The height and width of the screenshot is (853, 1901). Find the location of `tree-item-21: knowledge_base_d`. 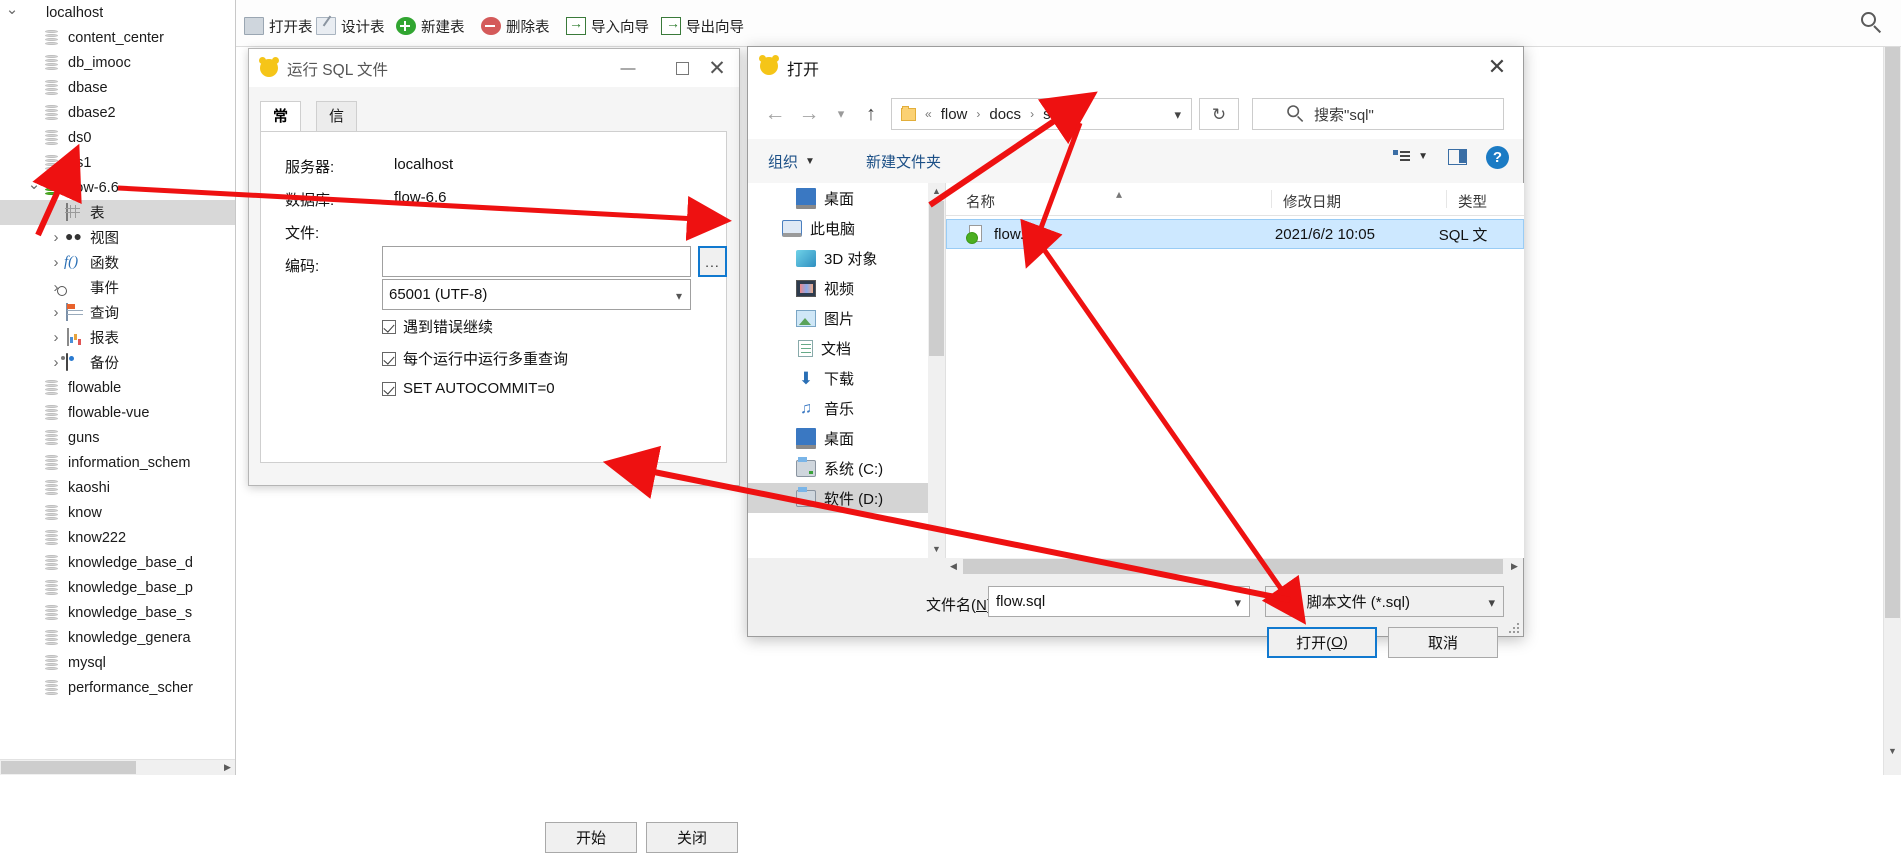

tree-item-21: knowledge_base_d is located at coordinates (117, 562).